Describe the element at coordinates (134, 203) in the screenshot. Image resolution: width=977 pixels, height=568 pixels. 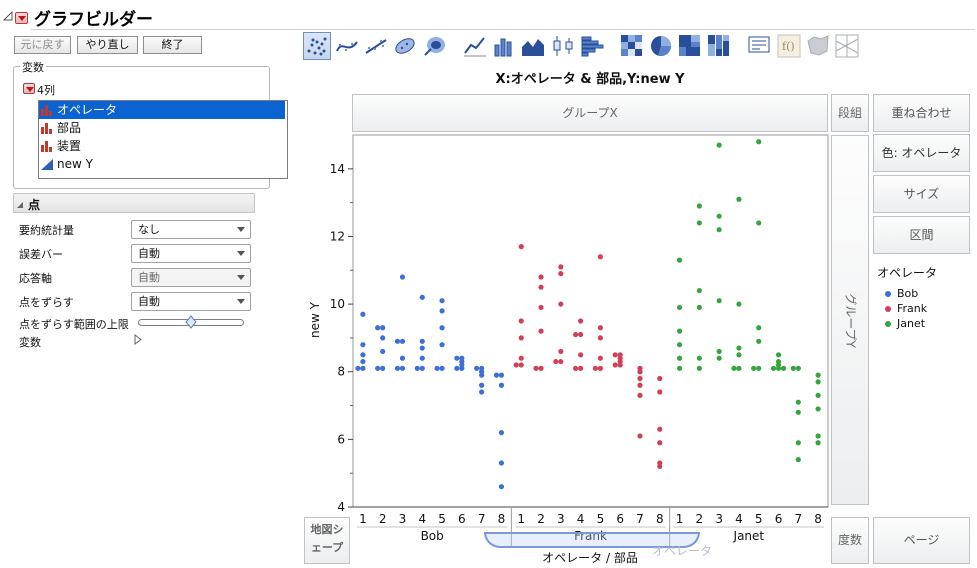
I see `points-panel-header: 点` at that location.